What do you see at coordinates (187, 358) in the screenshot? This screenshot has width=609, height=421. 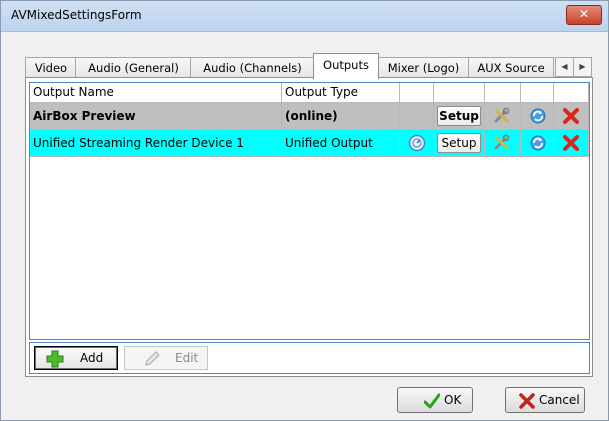 I see `edit-button-label: Edit` at bounding box center [187, 358].